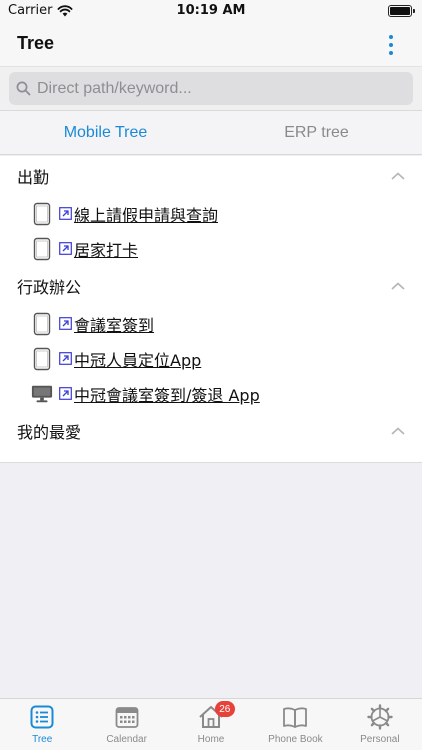 Image resolution: width=422 pixels, height=750 pixels. I want to click on tab-calendar: Calendar, so click(126, 724).